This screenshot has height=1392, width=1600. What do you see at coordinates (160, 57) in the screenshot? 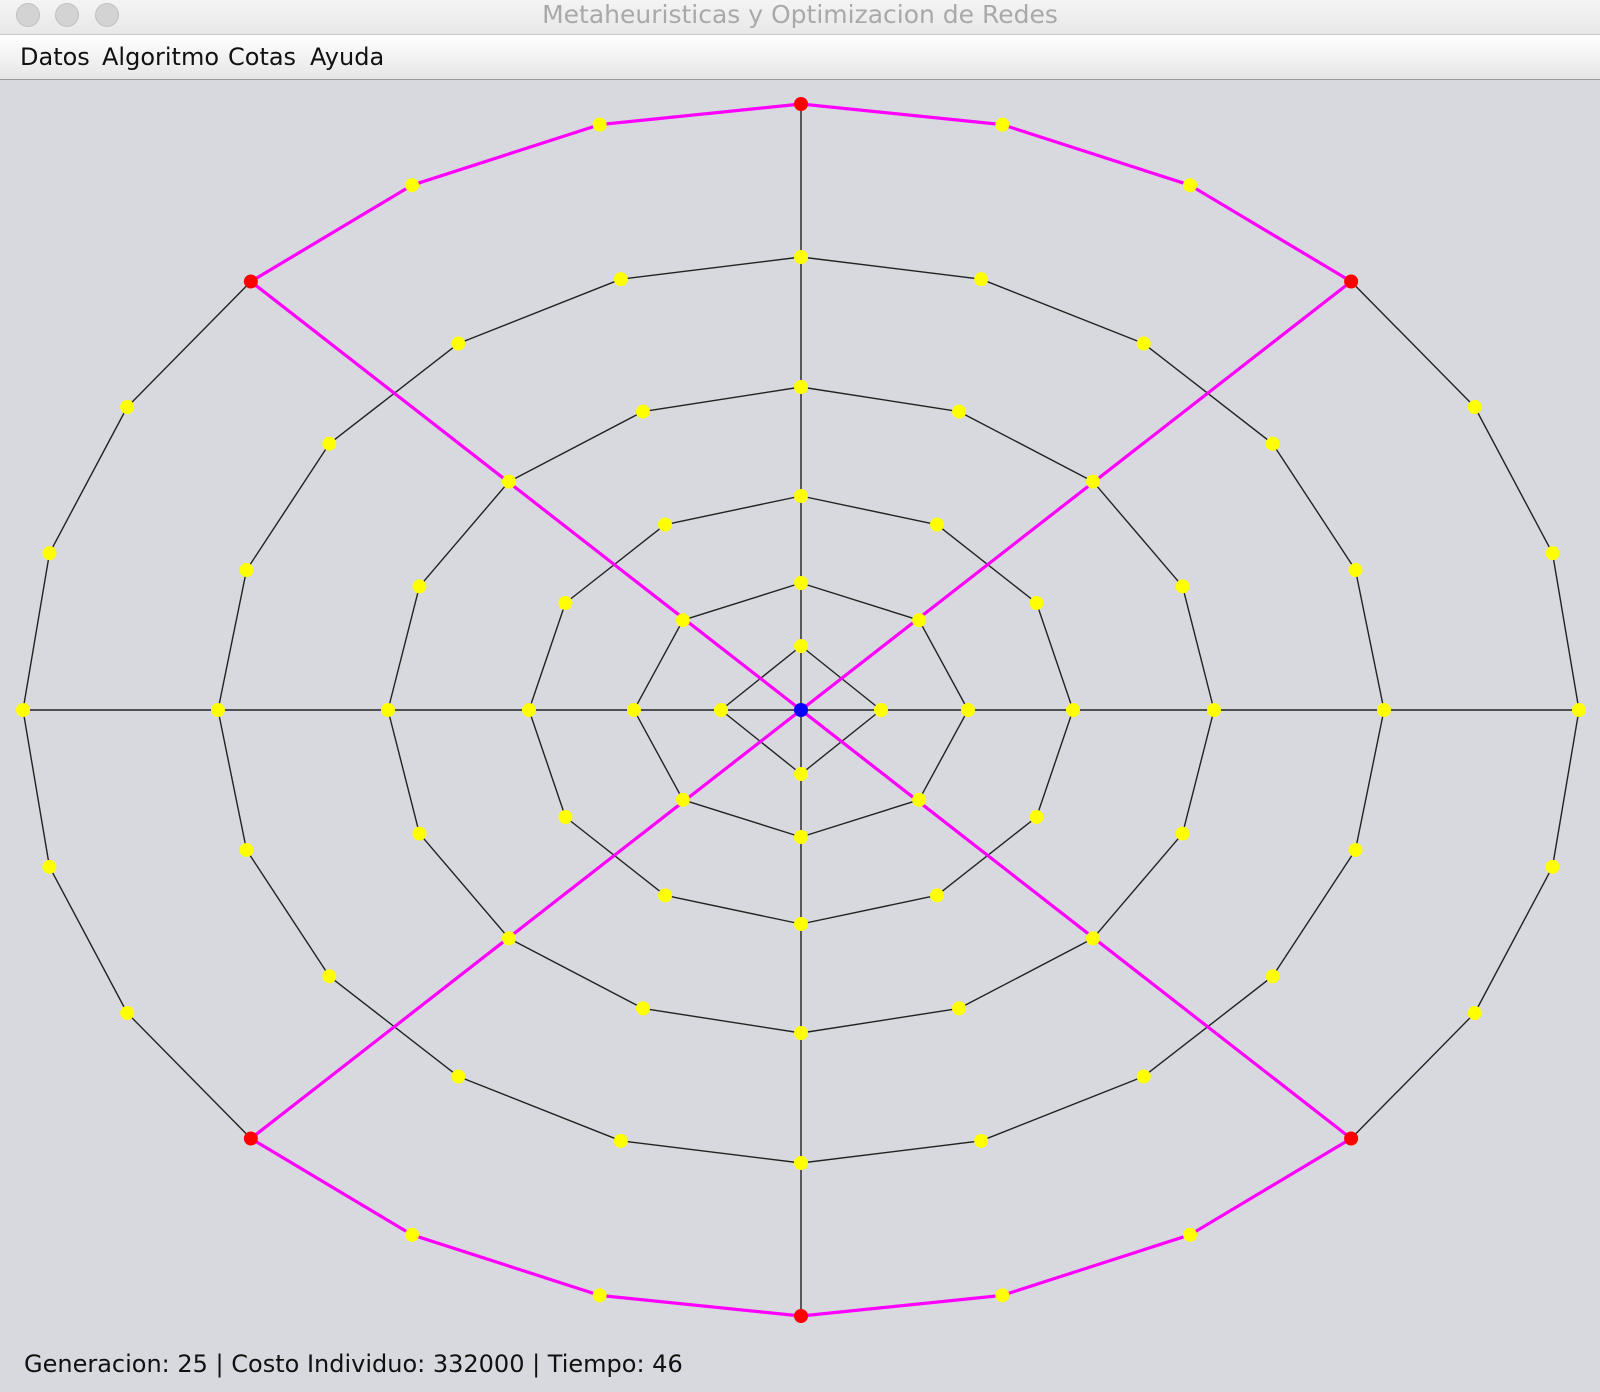
I see `menu-algoritmo: Algoritmo` at bounding box center [160, 57].